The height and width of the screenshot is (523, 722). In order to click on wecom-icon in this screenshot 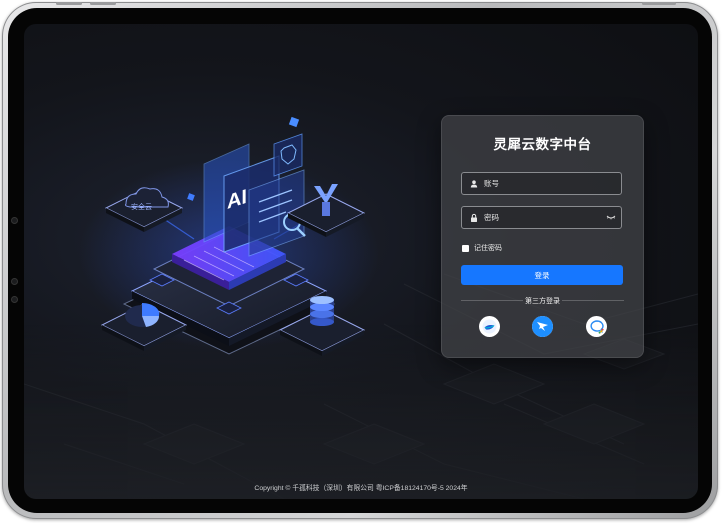, I will do `click(596, 326)`.